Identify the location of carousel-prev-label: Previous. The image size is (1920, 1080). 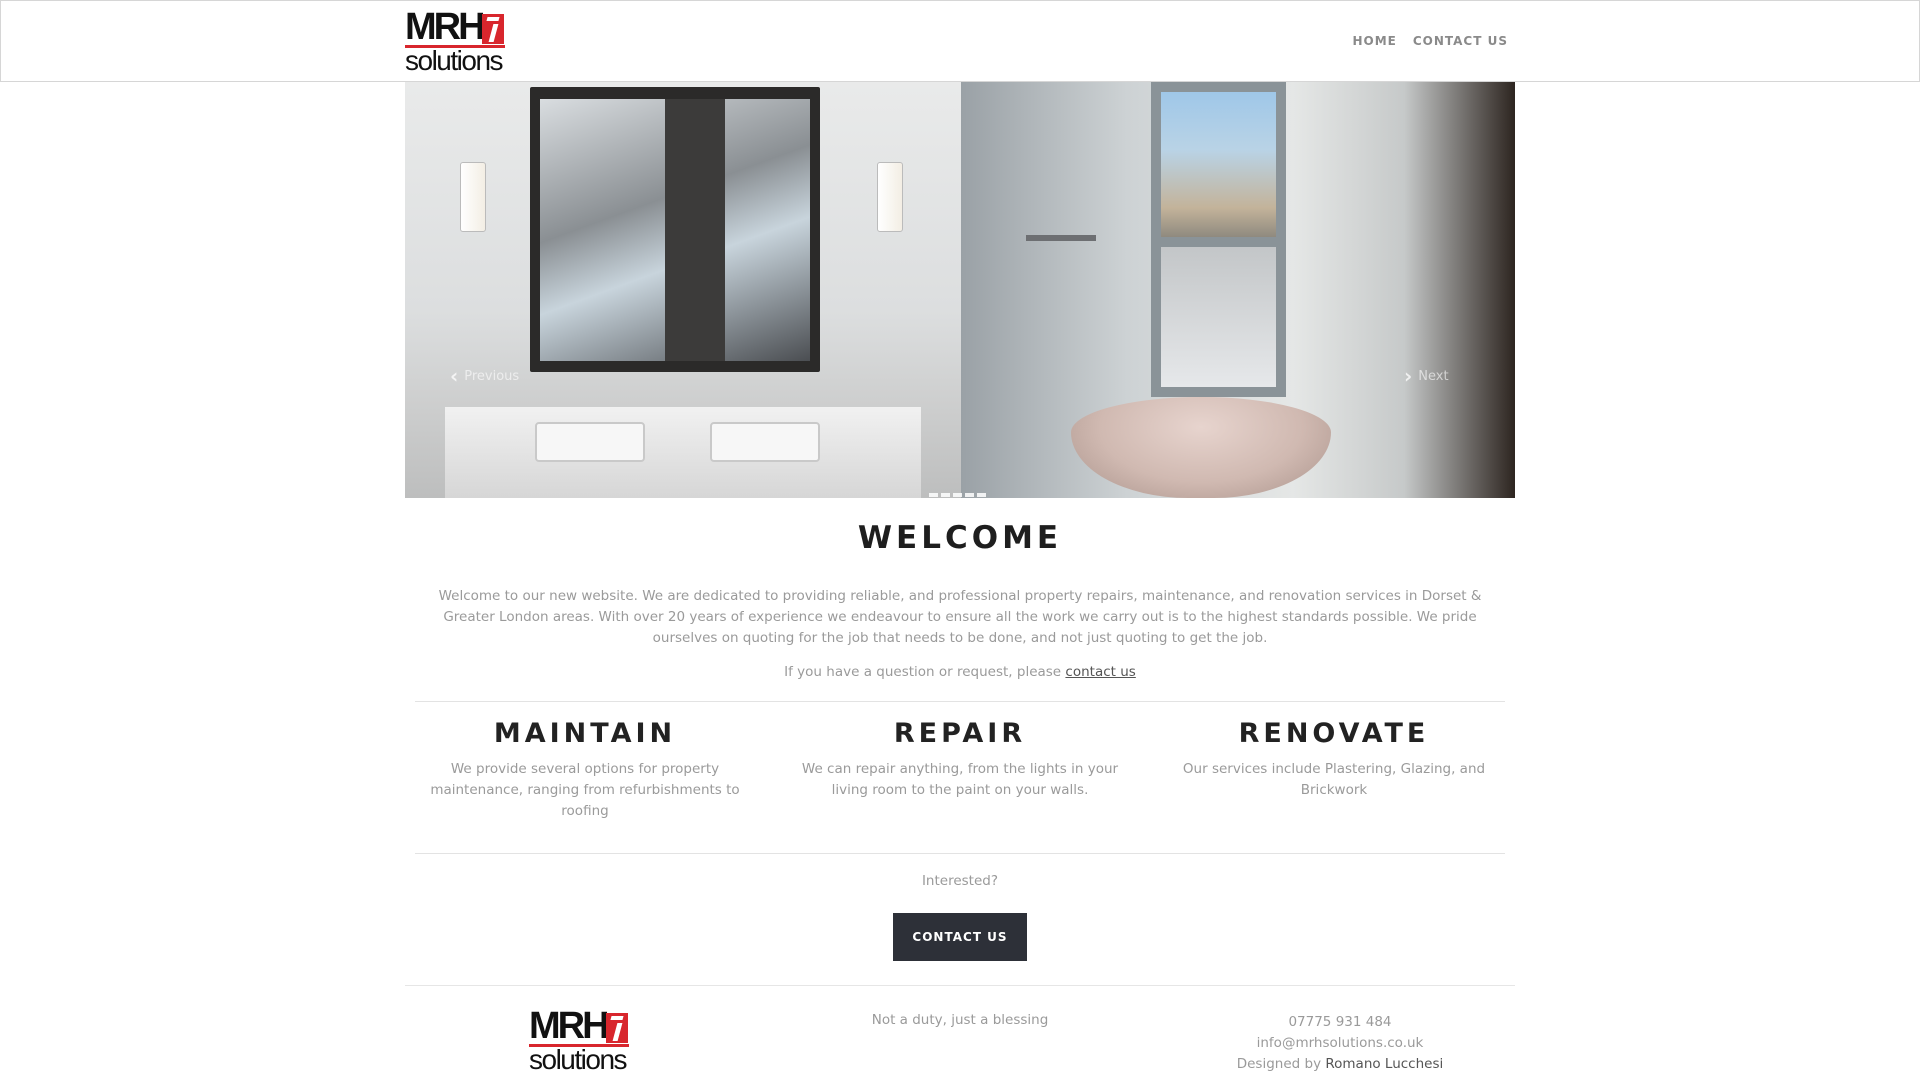
(492, 376).